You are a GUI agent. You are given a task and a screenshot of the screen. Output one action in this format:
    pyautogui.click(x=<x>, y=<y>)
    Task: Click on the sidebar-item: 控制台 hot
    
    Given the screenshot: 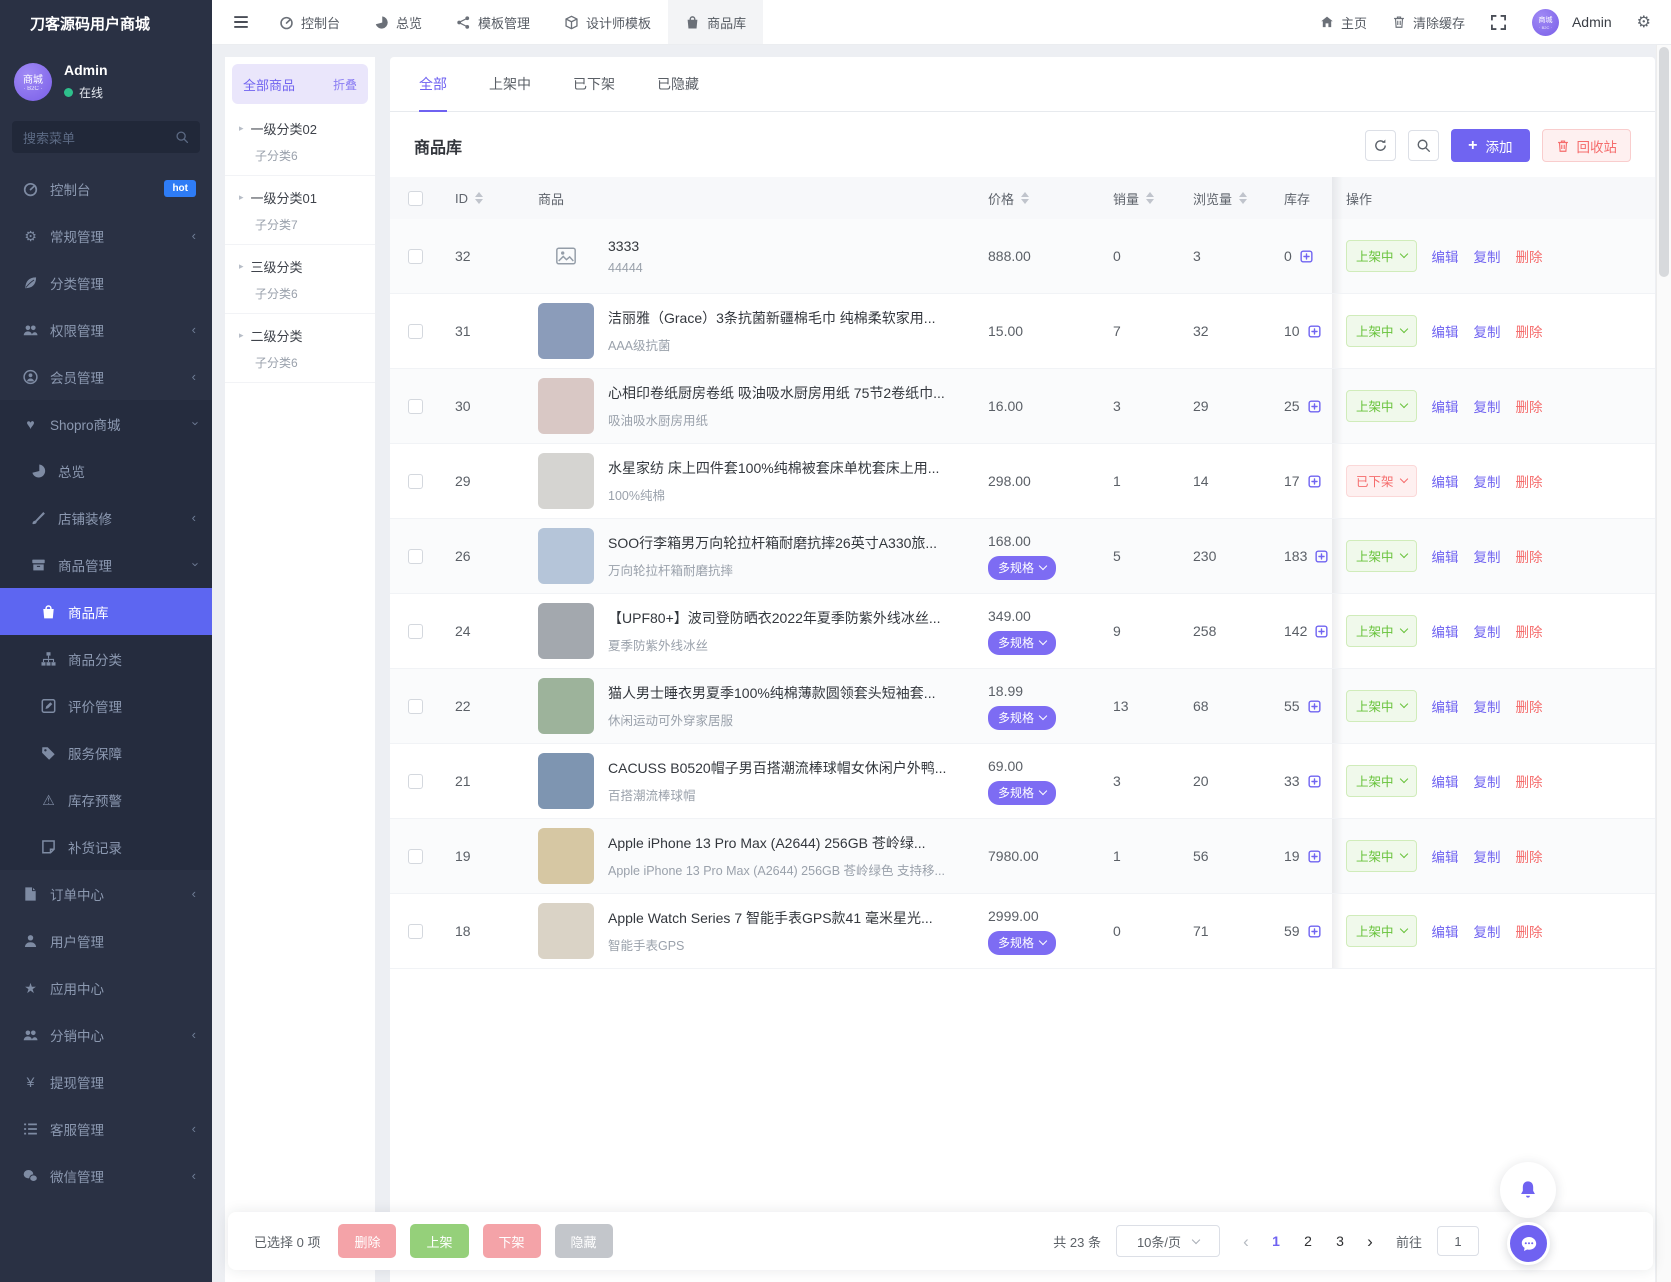 What is the action you would take?
    pyautogui.click(x=106, y=188)
    